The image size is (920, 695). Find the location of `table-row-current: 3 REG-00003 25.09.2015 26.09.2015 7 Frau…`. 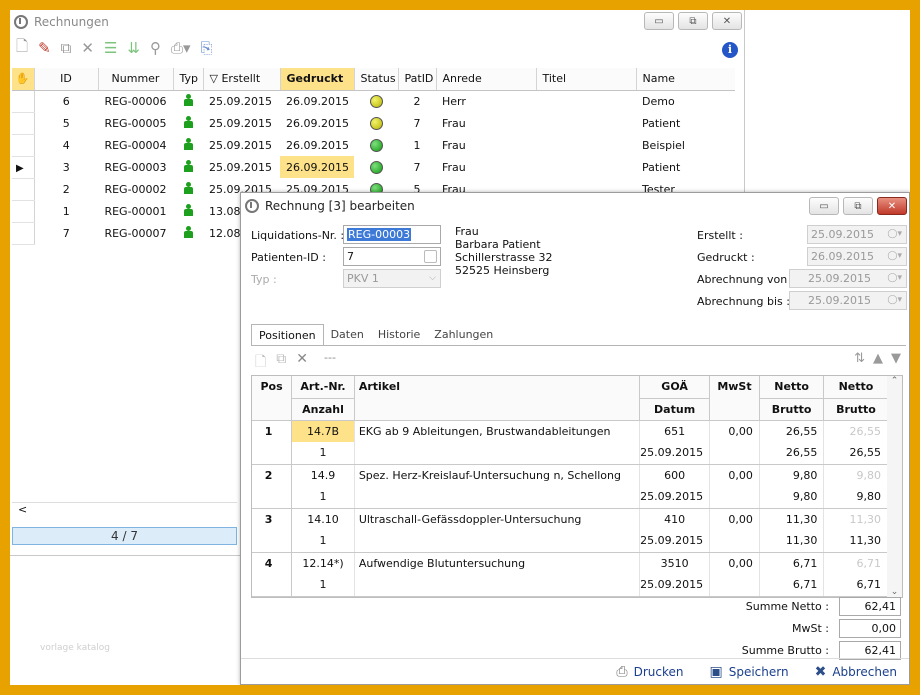

table-row-current: 3 REG-00003 25.09.2015 26.09.2015 7 Frau… is located at coordinates (373, 167).